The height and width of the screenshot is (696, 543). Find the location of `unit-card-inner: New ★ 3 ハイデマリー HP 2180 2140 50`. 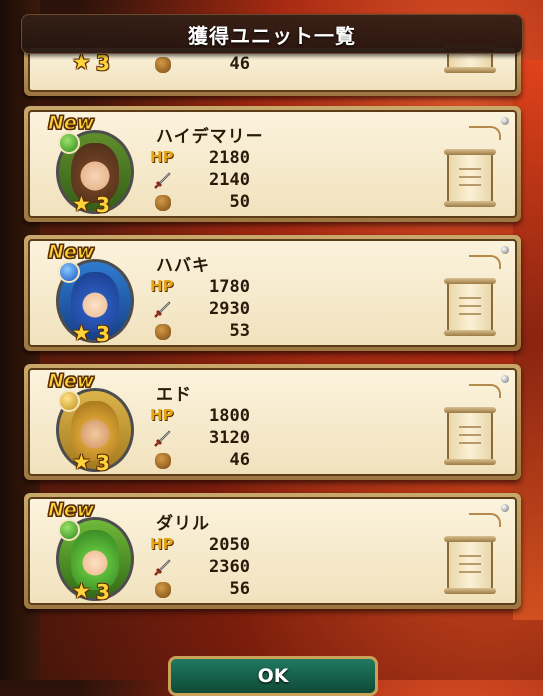

unit-card-inner: New ★ 3 ハイデマリー HP 2180 2140 50 is located at coordinates (272, 164).